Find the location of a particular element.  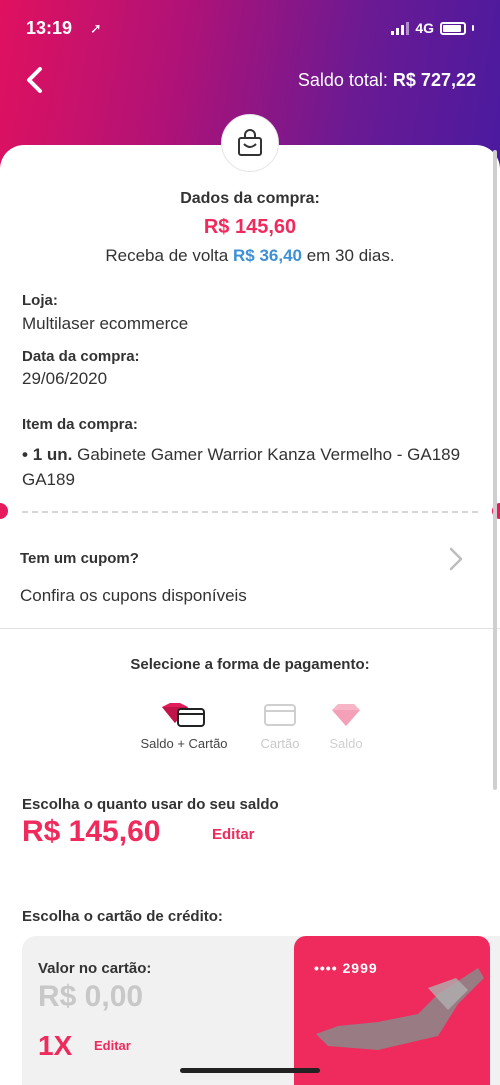

edit-installments-button: Editar is located at coordinates (112, 1045).